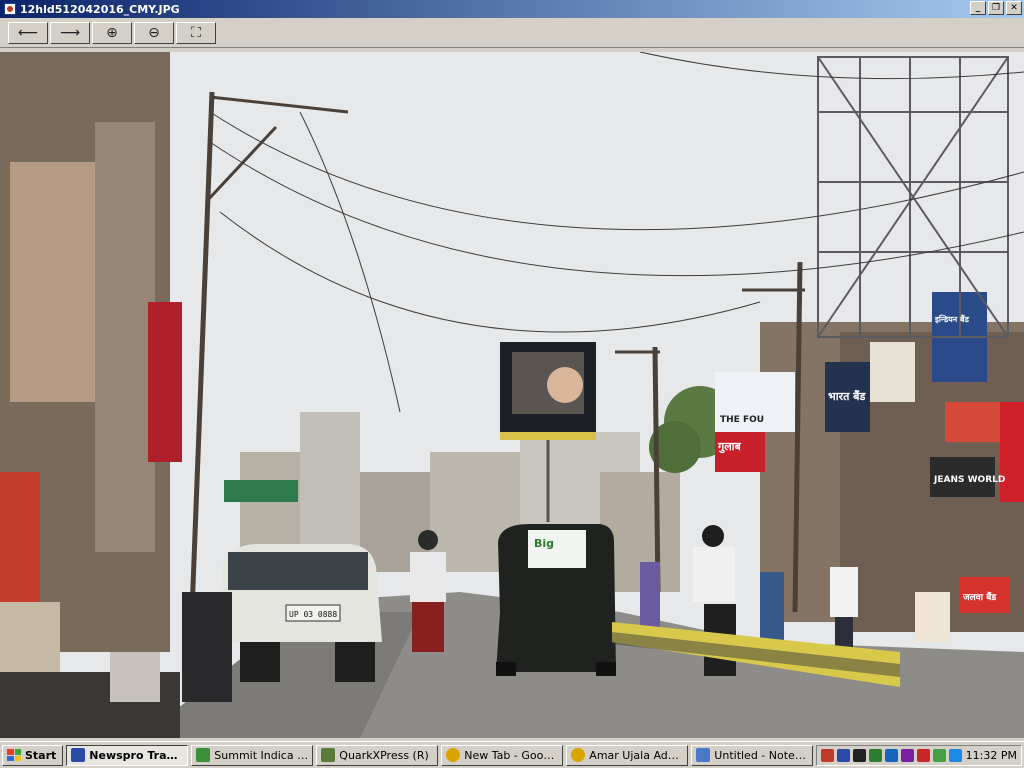 The image size is (1024, 768). Describe the element at coordinates (843, 755) in the screenshot. I see `tray-network-icon` at that location.